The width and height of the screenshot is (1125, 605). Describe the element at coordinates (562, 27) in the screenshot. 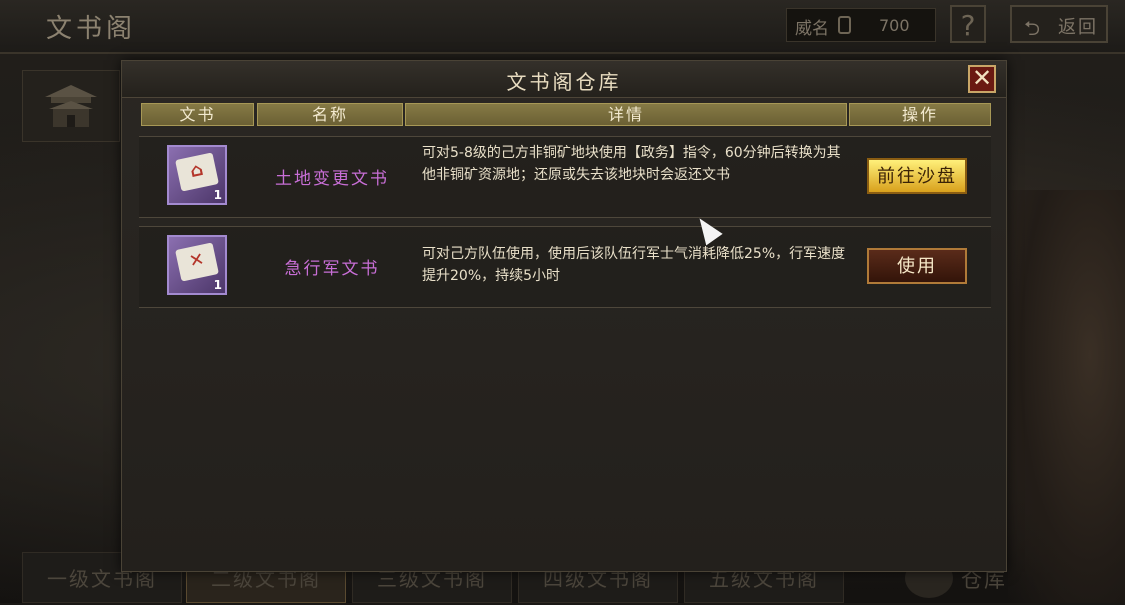

I see `top-bar: 文书阁 威名 700 ? ⮌ 返回` at that location.